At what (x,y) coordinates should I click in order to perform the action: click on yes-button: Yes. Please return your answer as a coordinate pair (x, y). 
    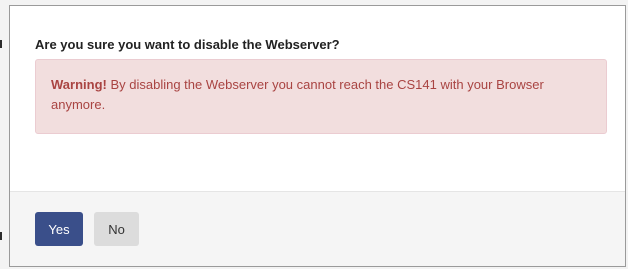
    Looking at the image, I should click on (59, 229).